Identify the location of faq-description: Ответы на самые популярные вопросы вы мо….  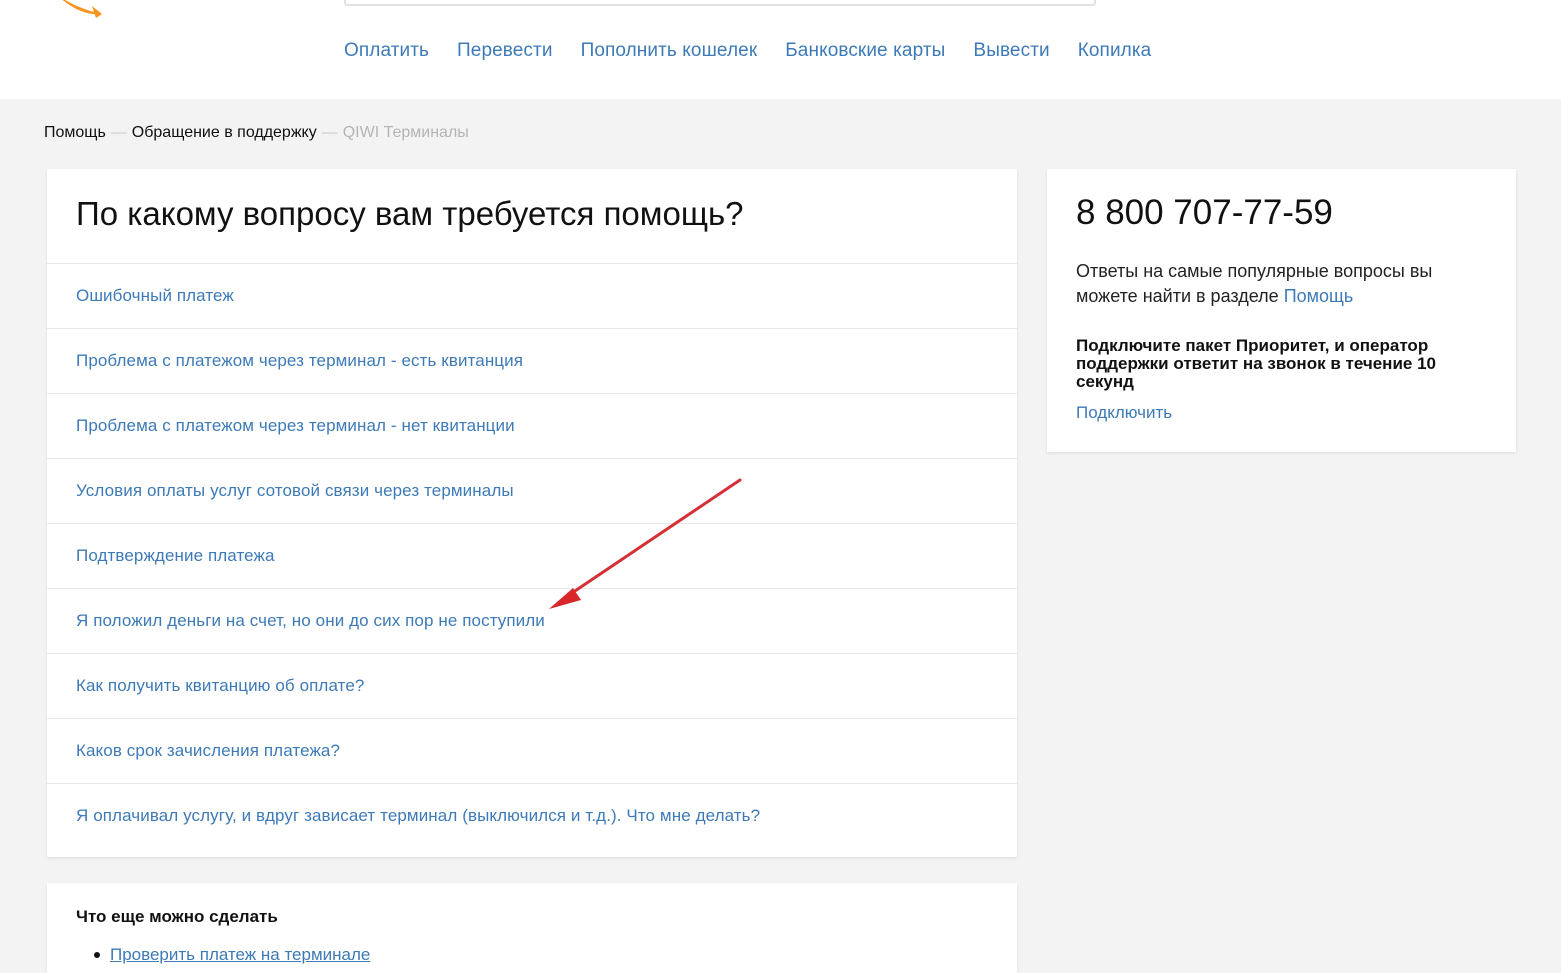
(1254, 283).